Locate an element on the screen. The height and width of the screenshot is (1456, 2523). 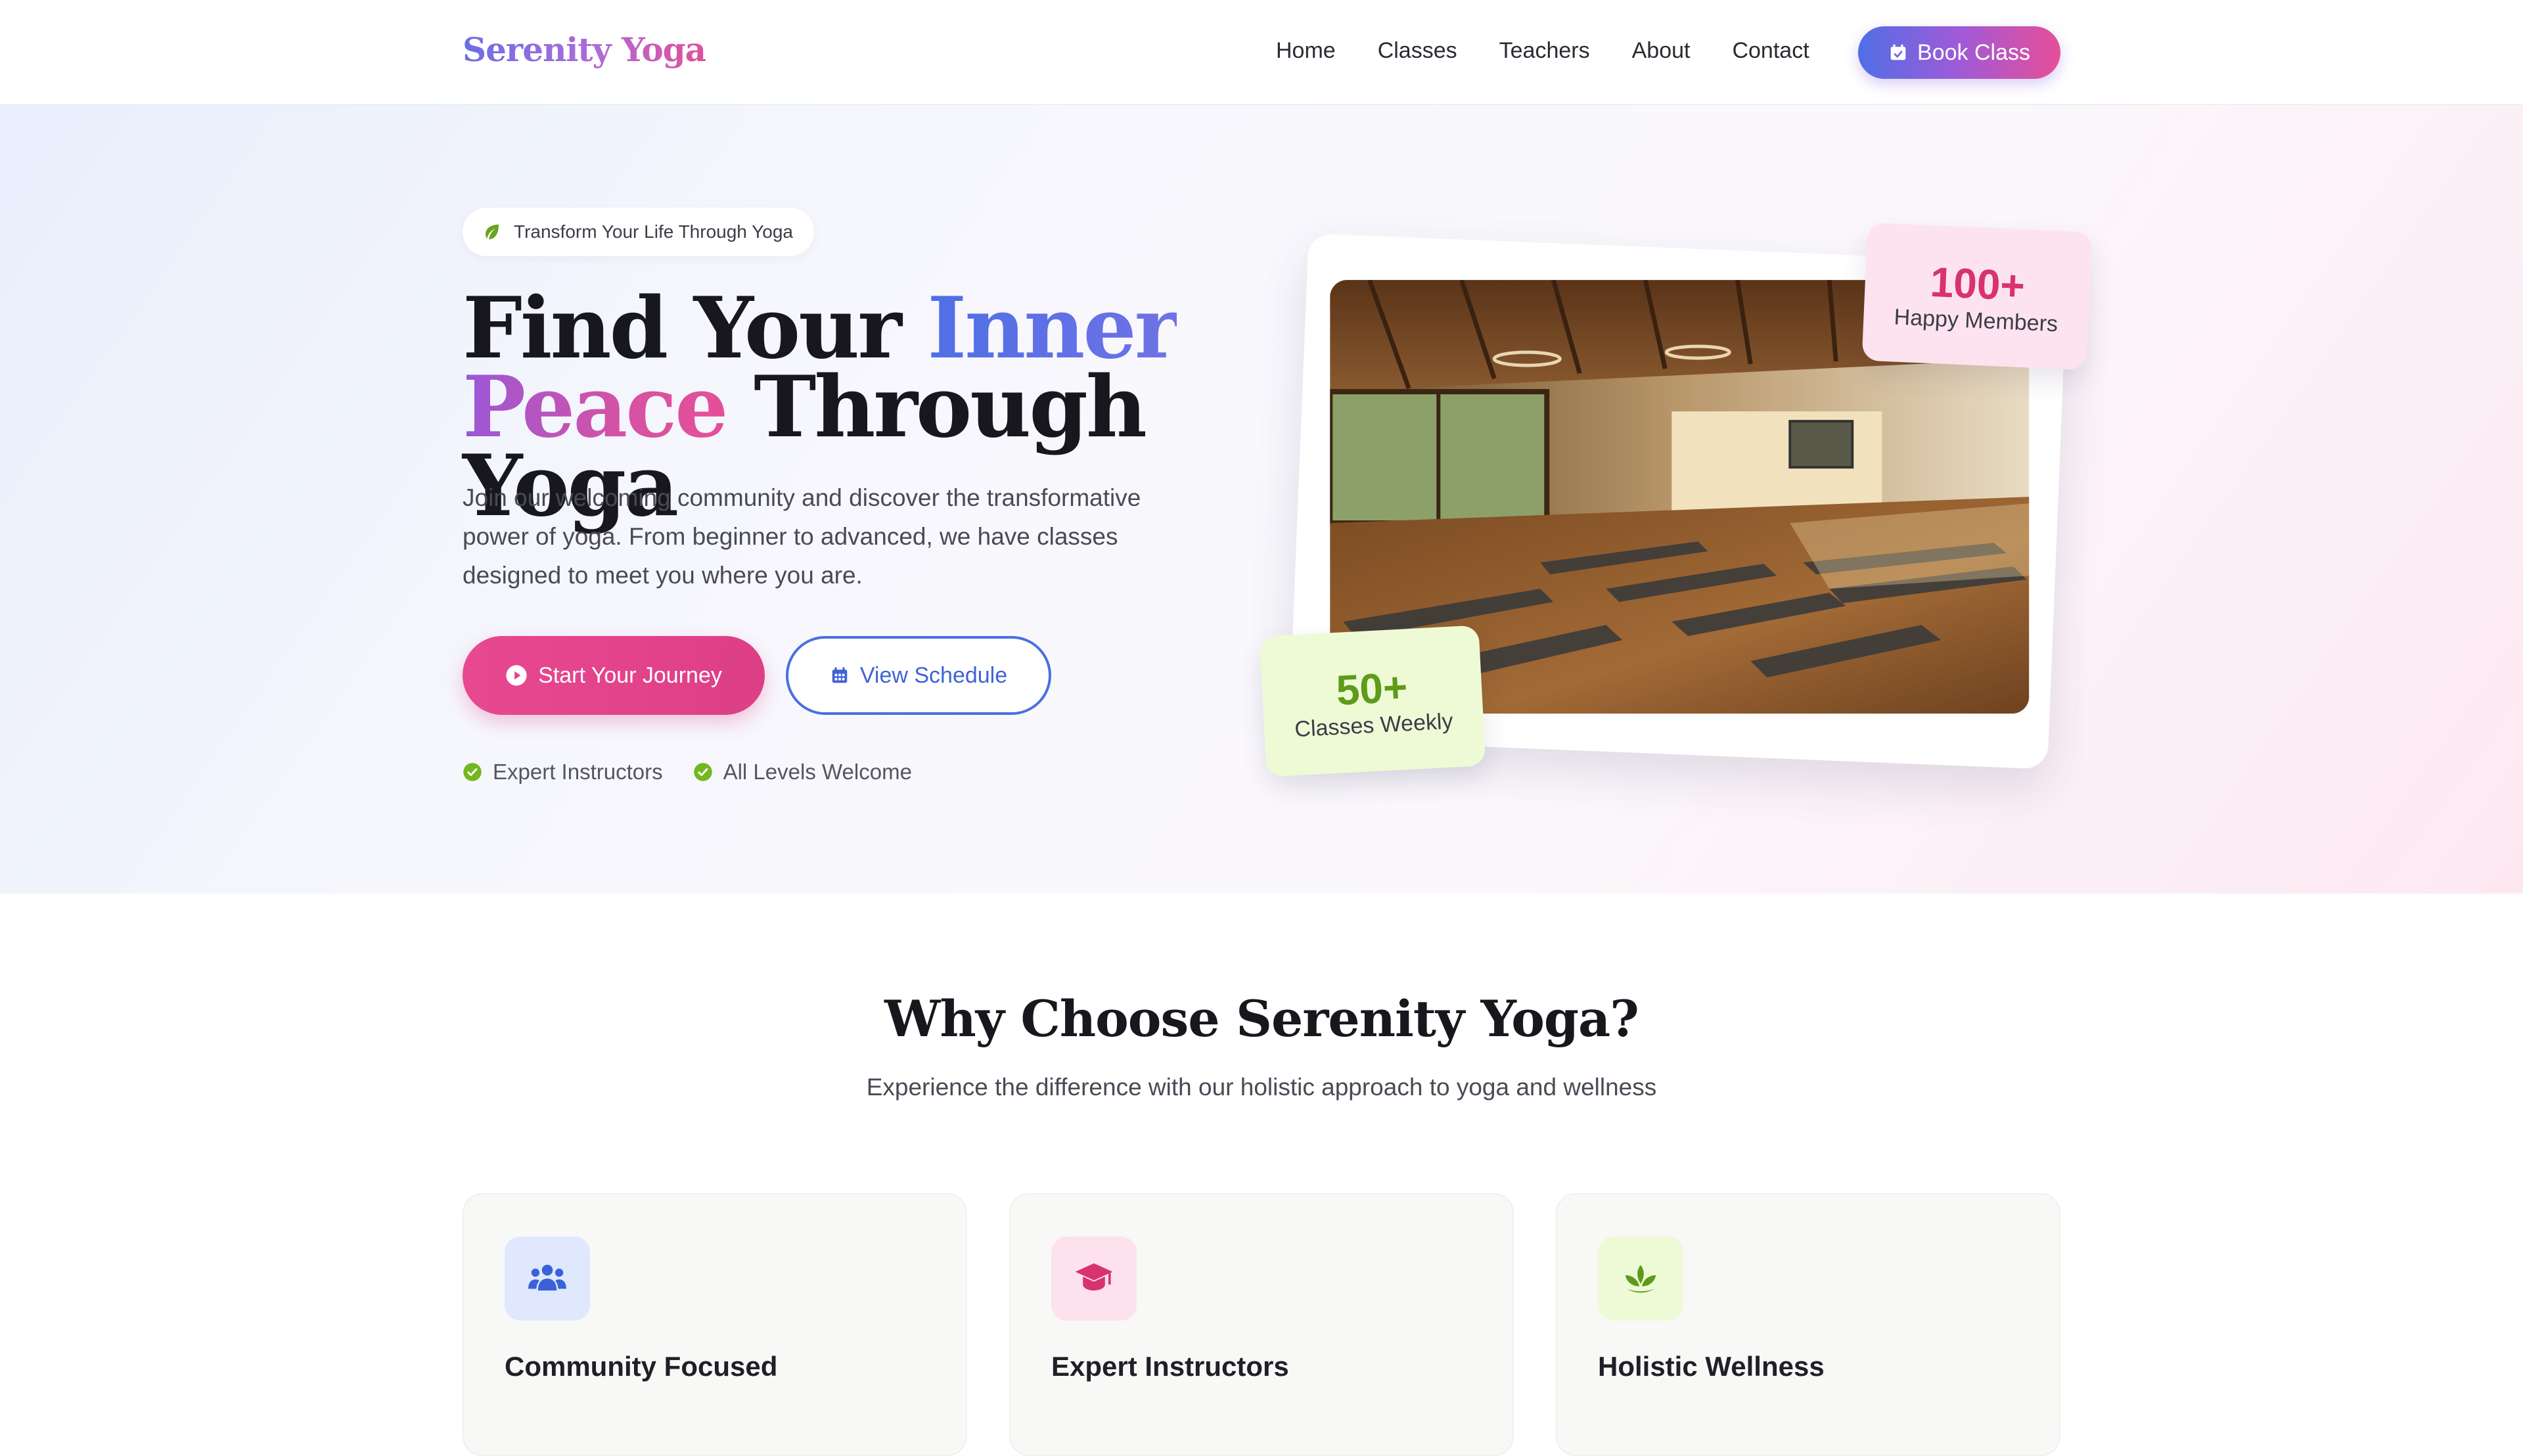
feature-card-wellness: Holistic Wellness is located at coordinates (1808, 1324).